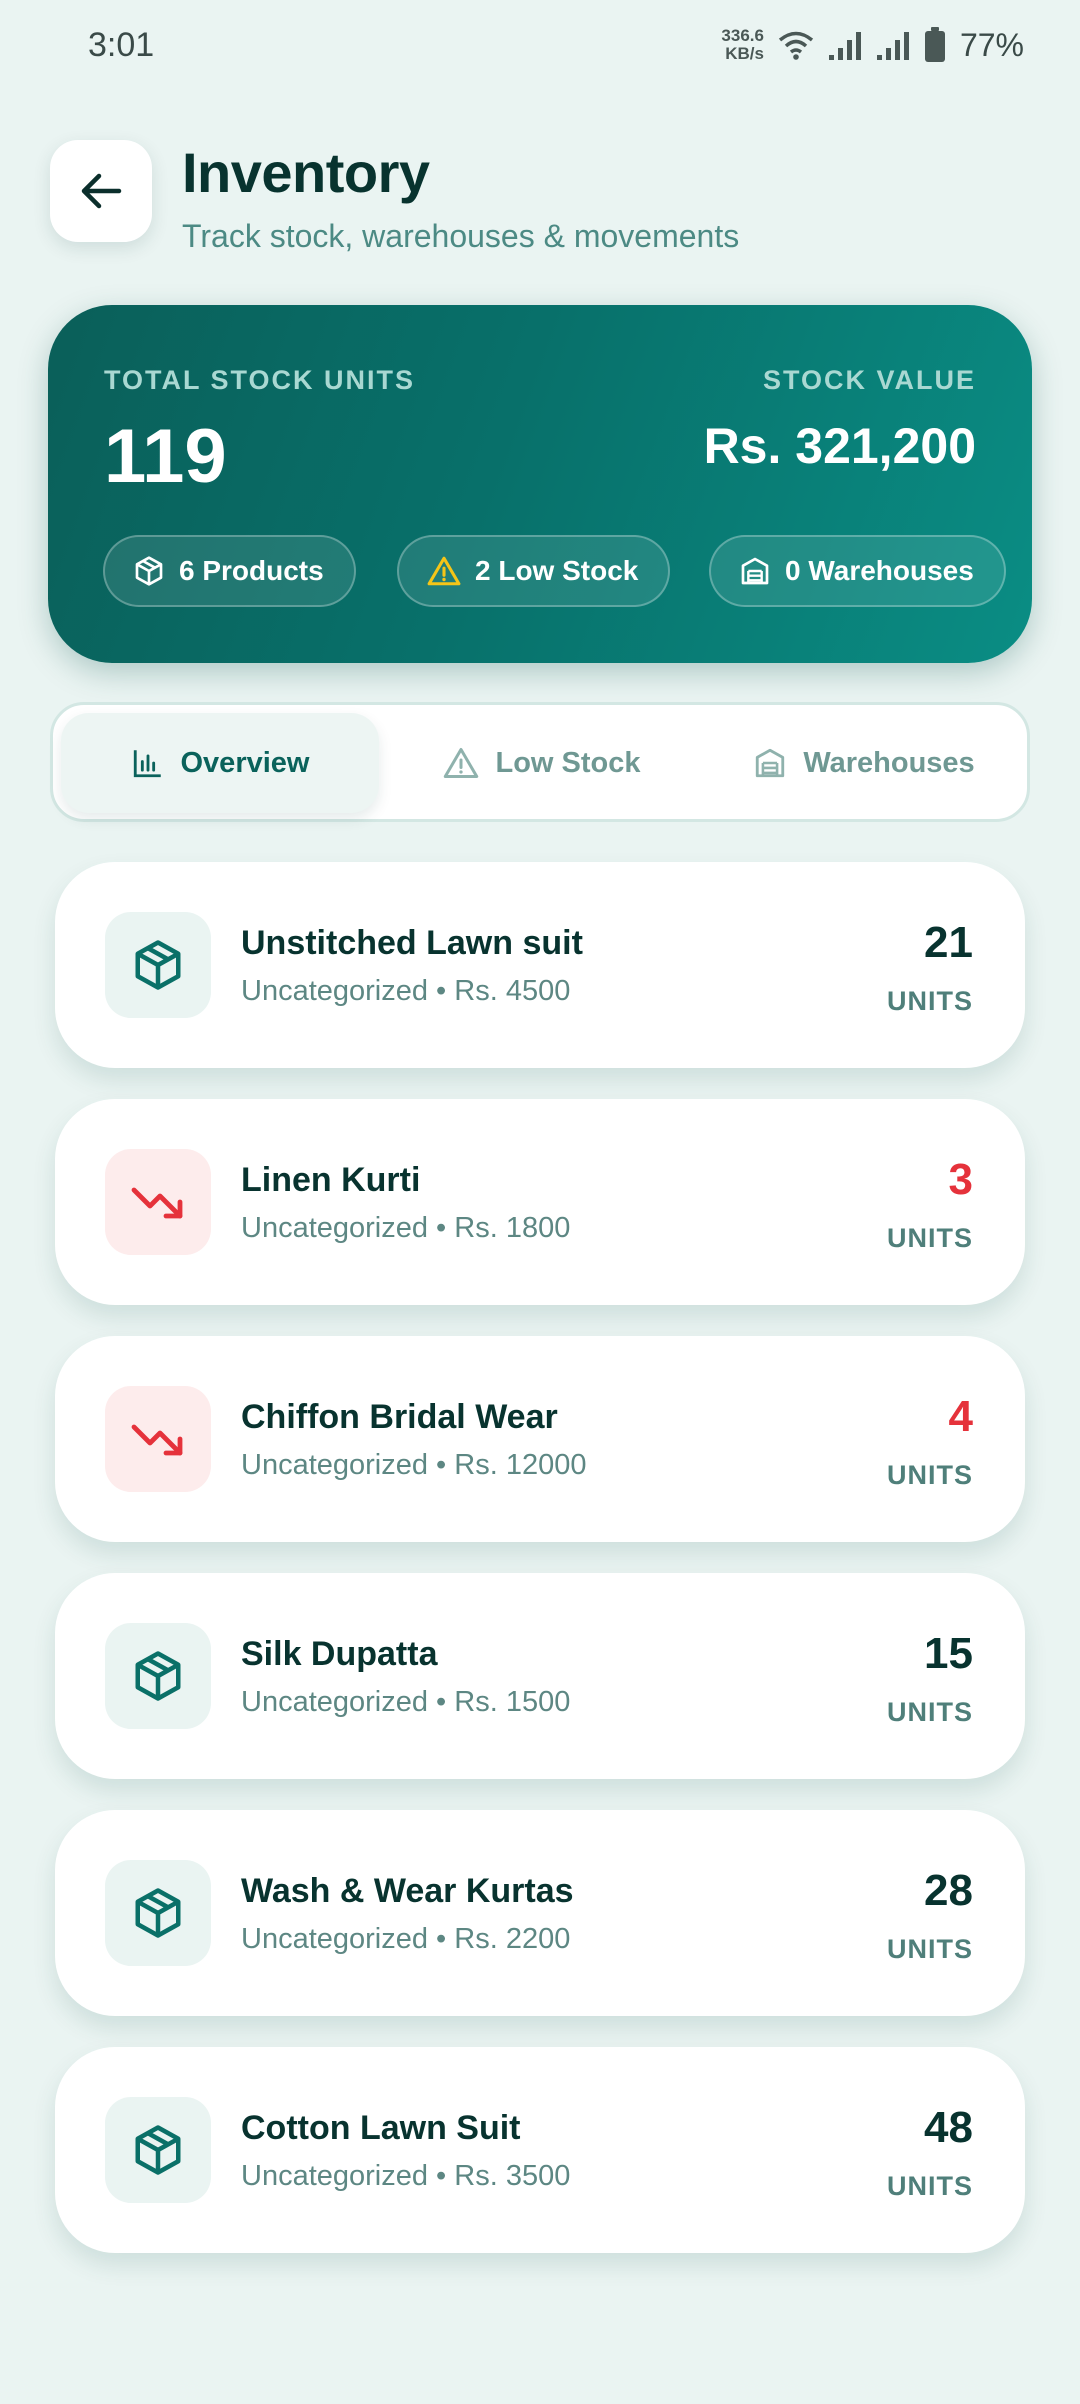  I want to click on product-name: Silk Dupatta, so click(339, 1654).